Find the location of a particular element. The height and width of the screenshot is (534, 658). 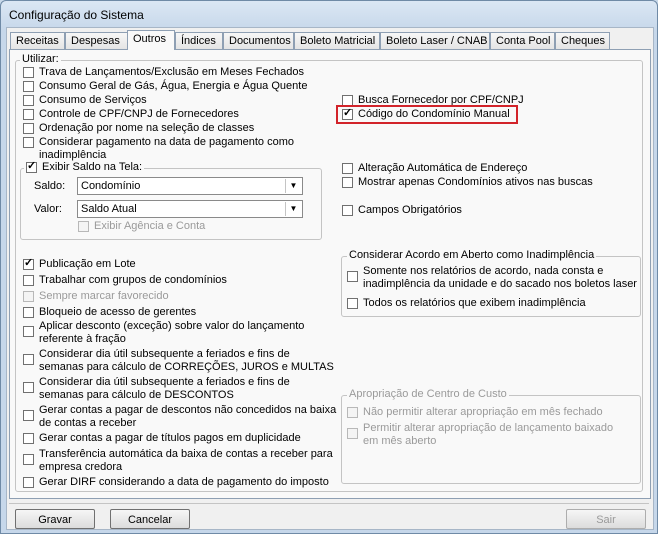

save-button: Gravar is located at coordinates (55, 519).